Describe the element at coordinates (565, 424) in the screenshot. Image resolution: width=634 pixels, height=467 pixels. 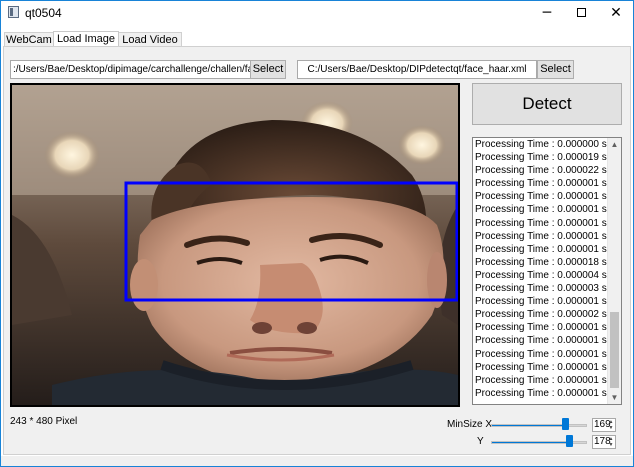
I see `min-size-x-handle` at that location.